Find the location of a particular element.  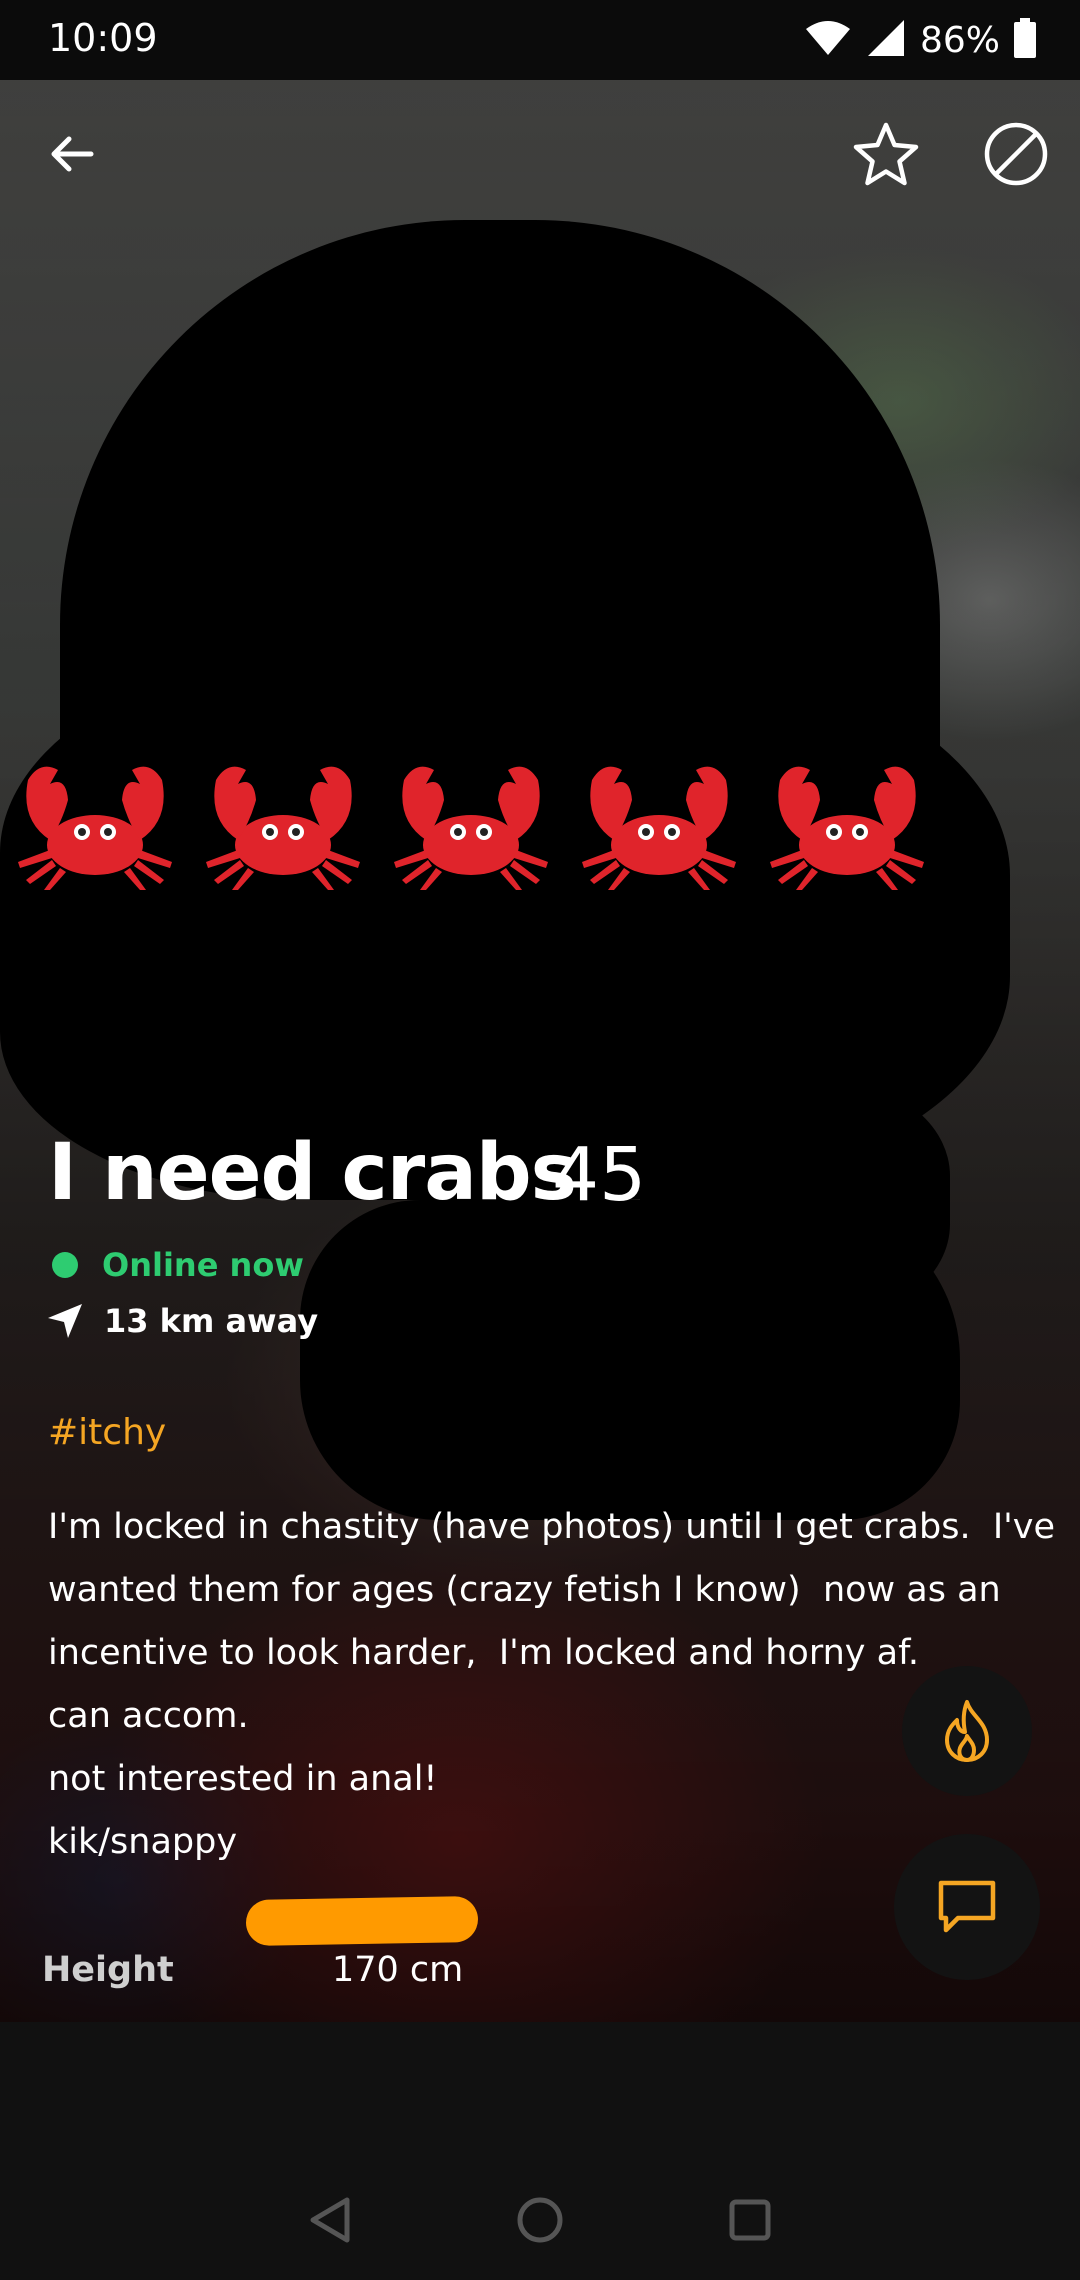

bottom-panel is located at coordinates (540, 2091).